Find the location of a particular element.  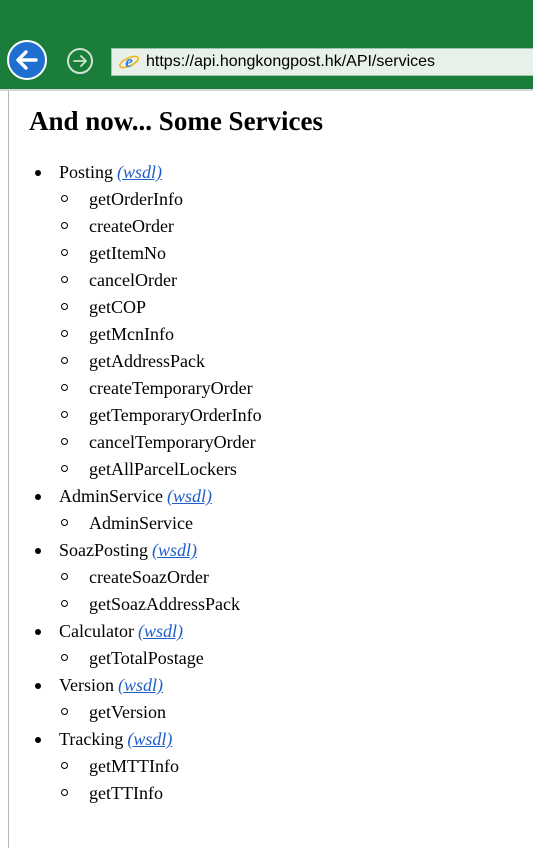

url-text: https://api.hongkongpost.hk/API/services is located at coordinates (290, 62).